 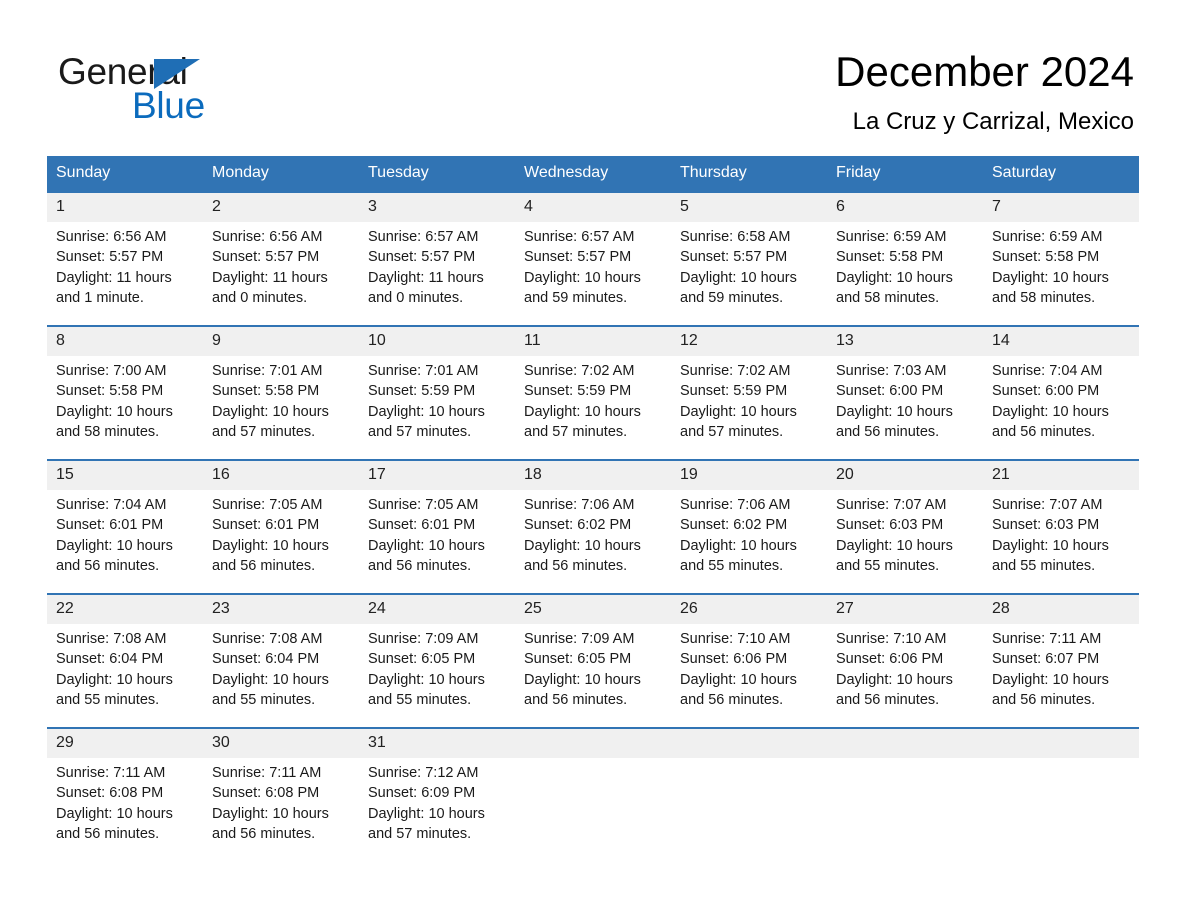 What do you see at coordinates (281, 207) in the screenshot?
I see `day-number-band: 2` at bounding box center [281, 207].